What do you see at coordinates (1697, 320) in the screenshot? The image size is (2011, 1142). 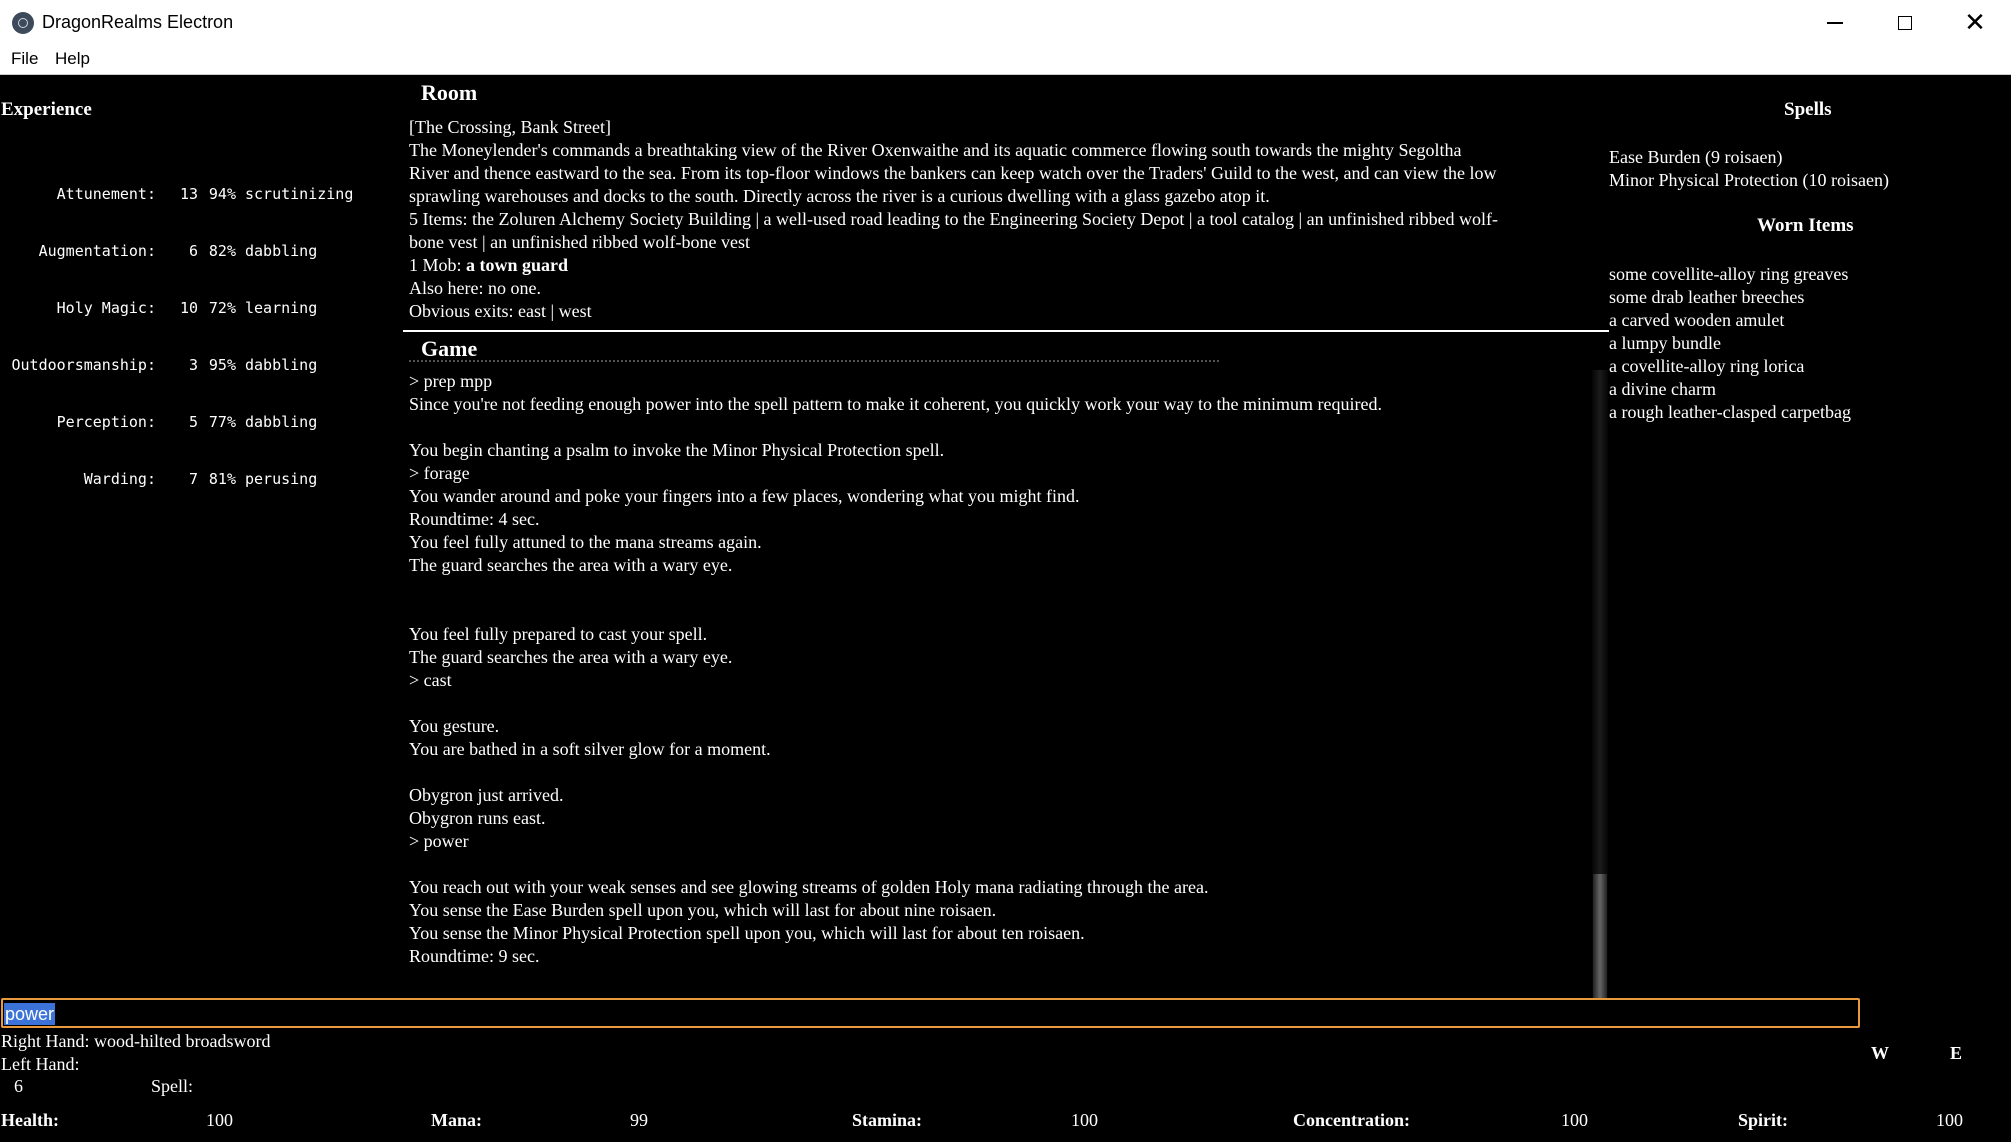 I see `worn-item: a carved wooden amulet` at bounding box center [1697, 320].